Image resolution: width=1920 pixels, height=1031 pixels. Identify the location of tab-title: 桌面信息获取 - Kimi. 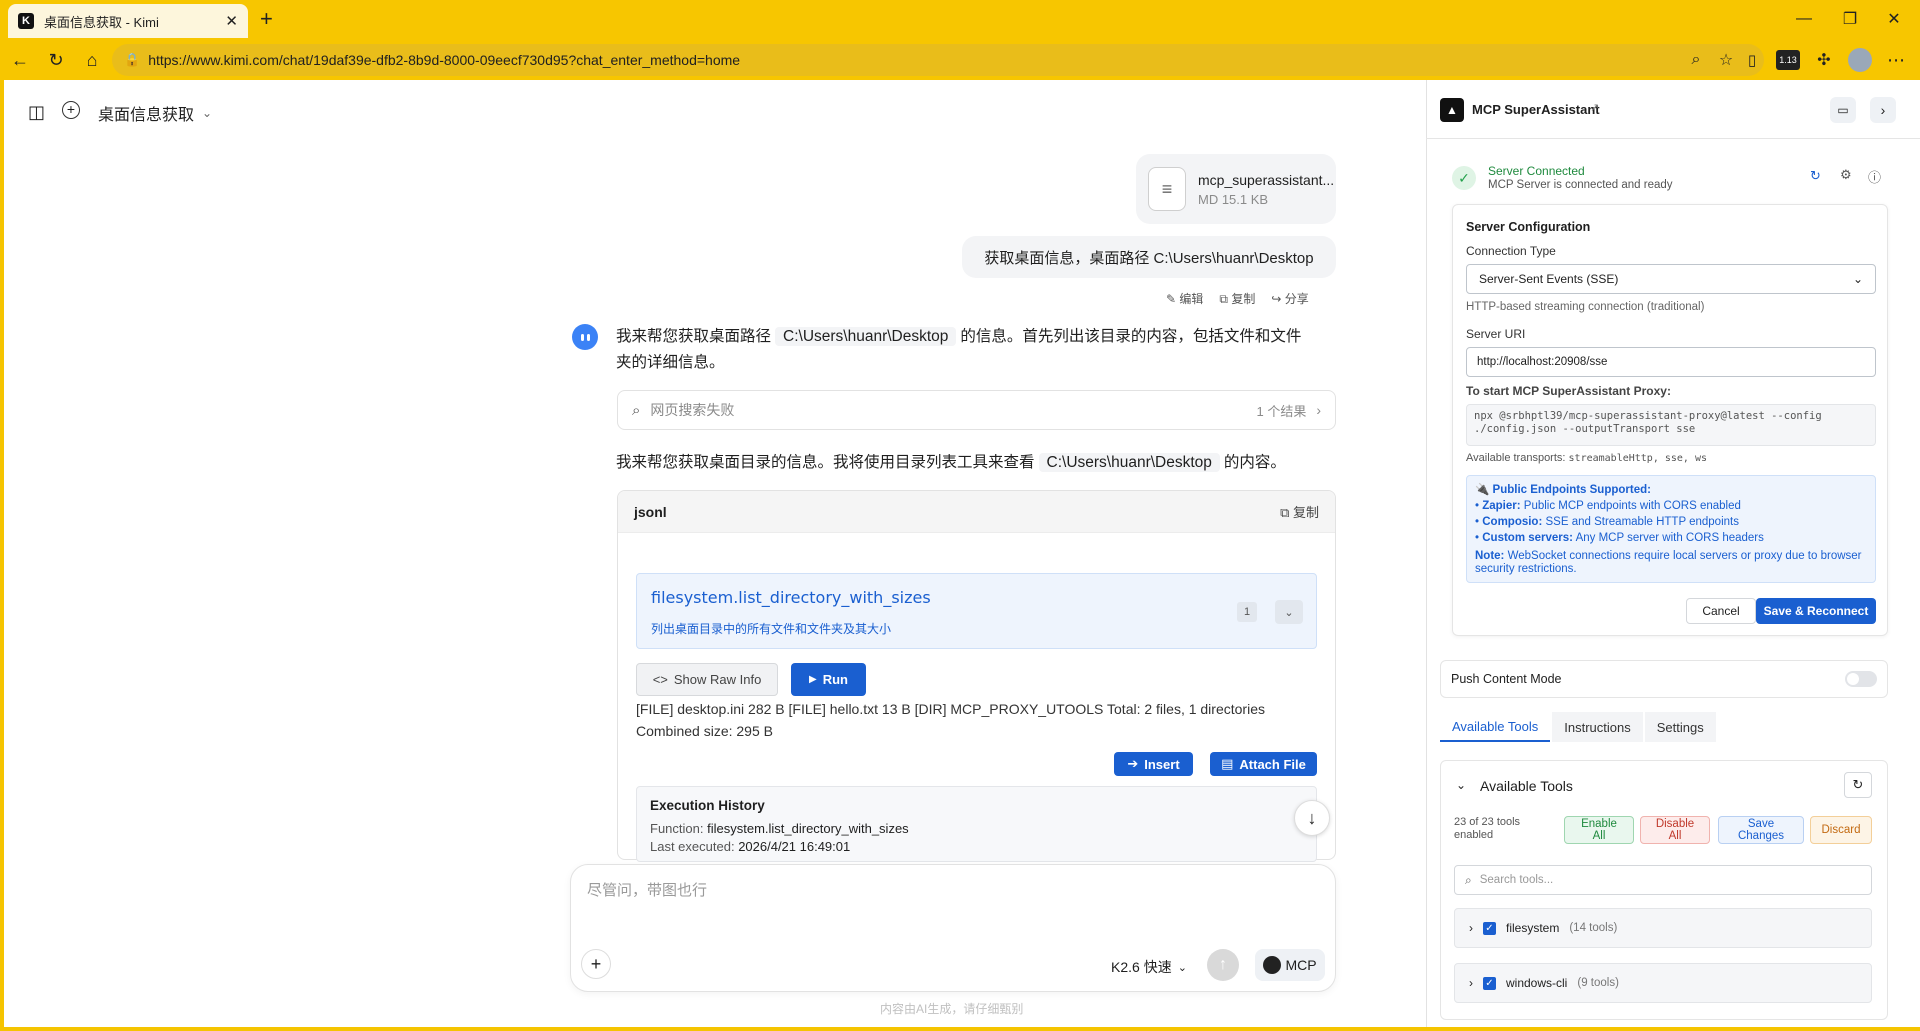
(101, 22).